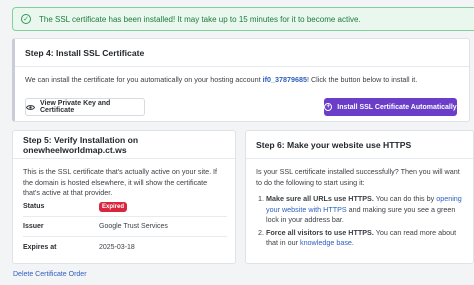 This screenshot has width=474, height=285. Describe the element at coordinates (328, 107) in the screenshot. I see `plus-circle-icon: +` at that location.